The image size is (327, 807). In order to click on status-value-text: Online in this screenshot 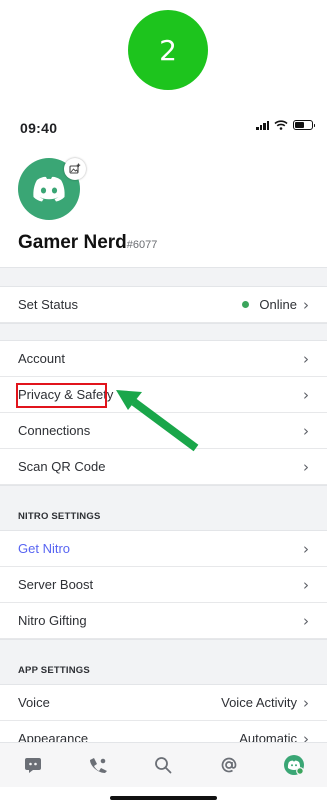, I will do `click(278, 304)`.